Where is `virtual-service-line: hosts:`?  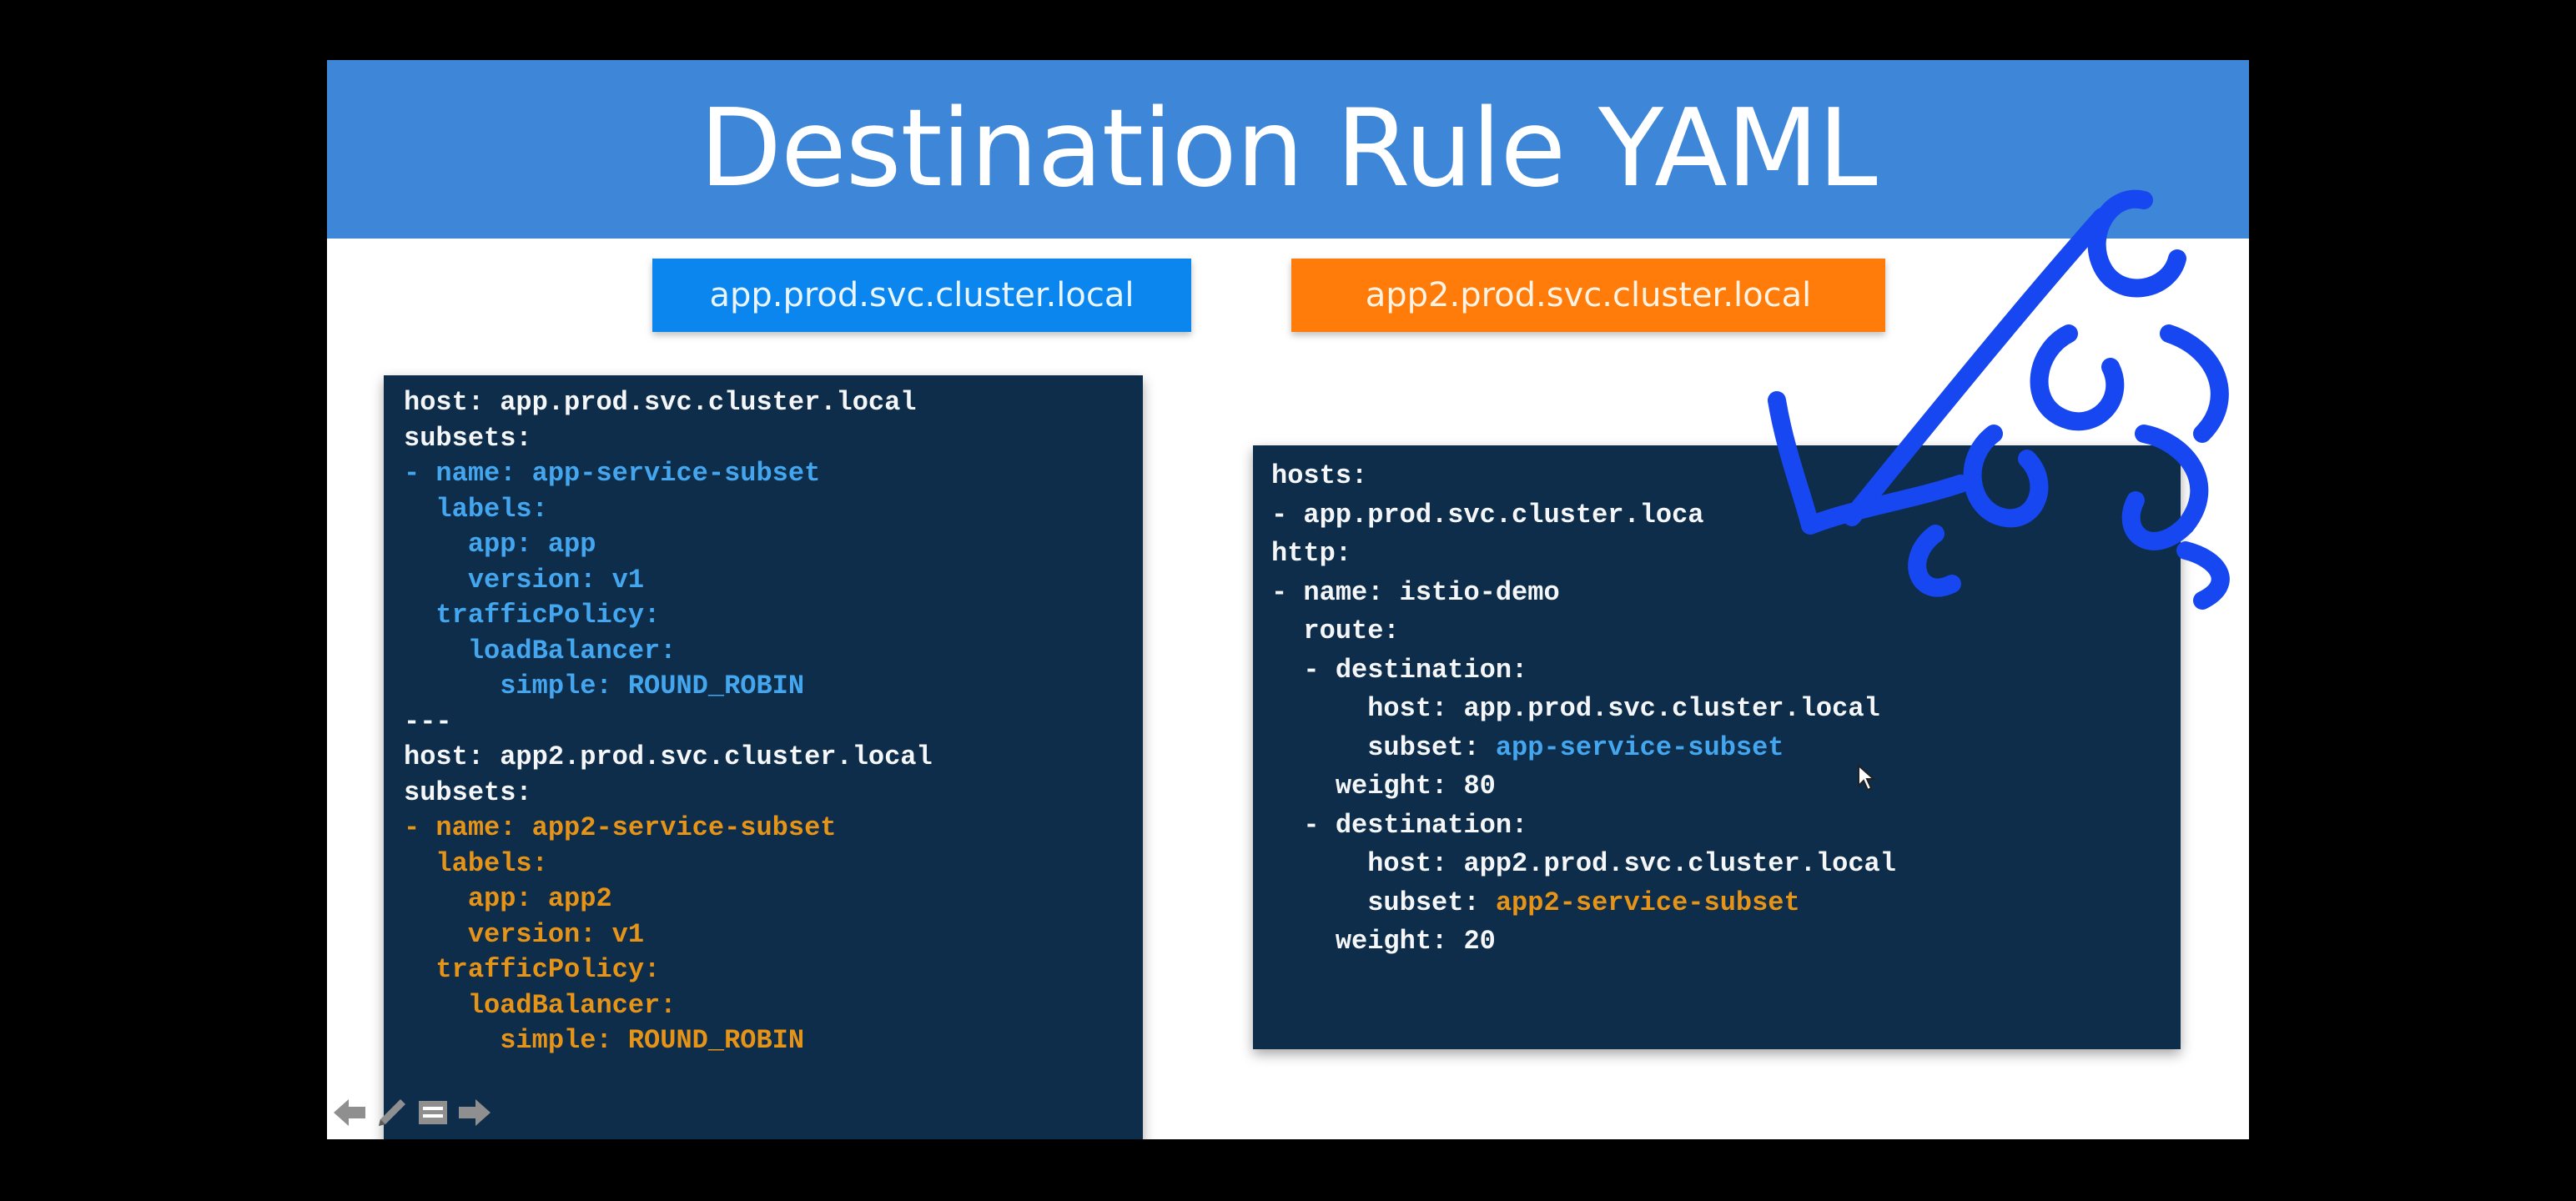
virtual-service-line: hosts: is located at coordinates (1319, 476).